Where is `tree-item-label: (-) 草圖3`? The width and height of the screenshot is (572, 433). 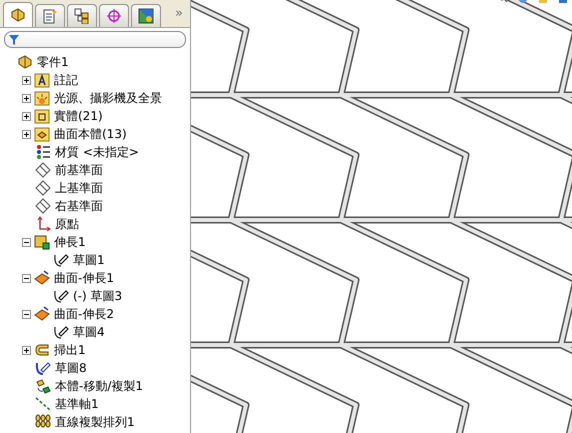
tree-item-label: (-) 草圖3 is located at coordinates (97, 296).